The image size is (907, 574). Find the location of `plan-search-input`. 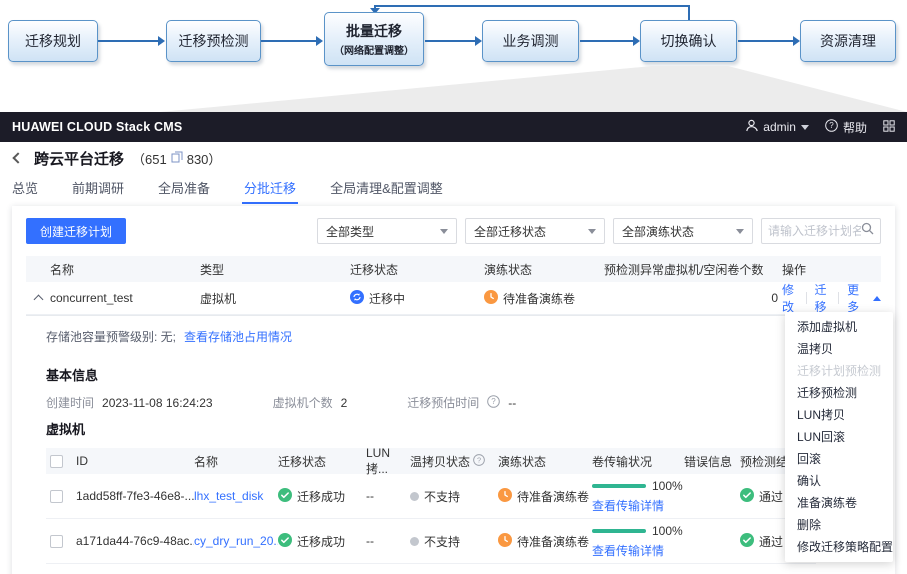

plan-search-input is located at coordinates (814, 231).